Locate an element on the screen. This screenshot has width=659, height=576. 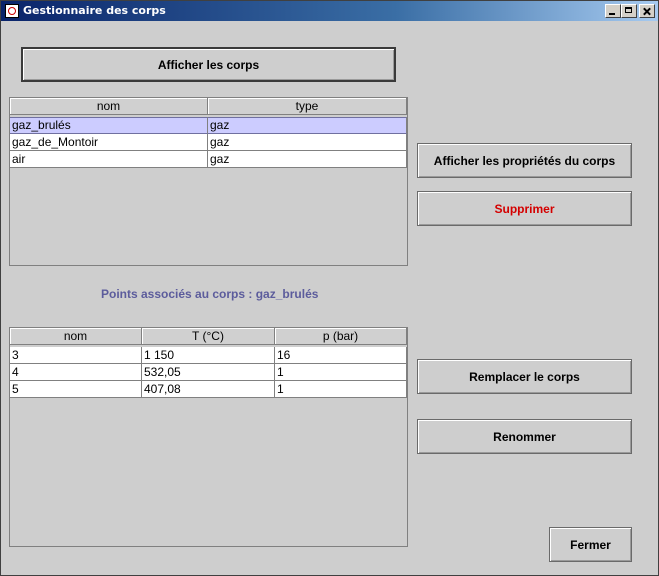
cell-nom: 4 is located at coordinates (76, 372).